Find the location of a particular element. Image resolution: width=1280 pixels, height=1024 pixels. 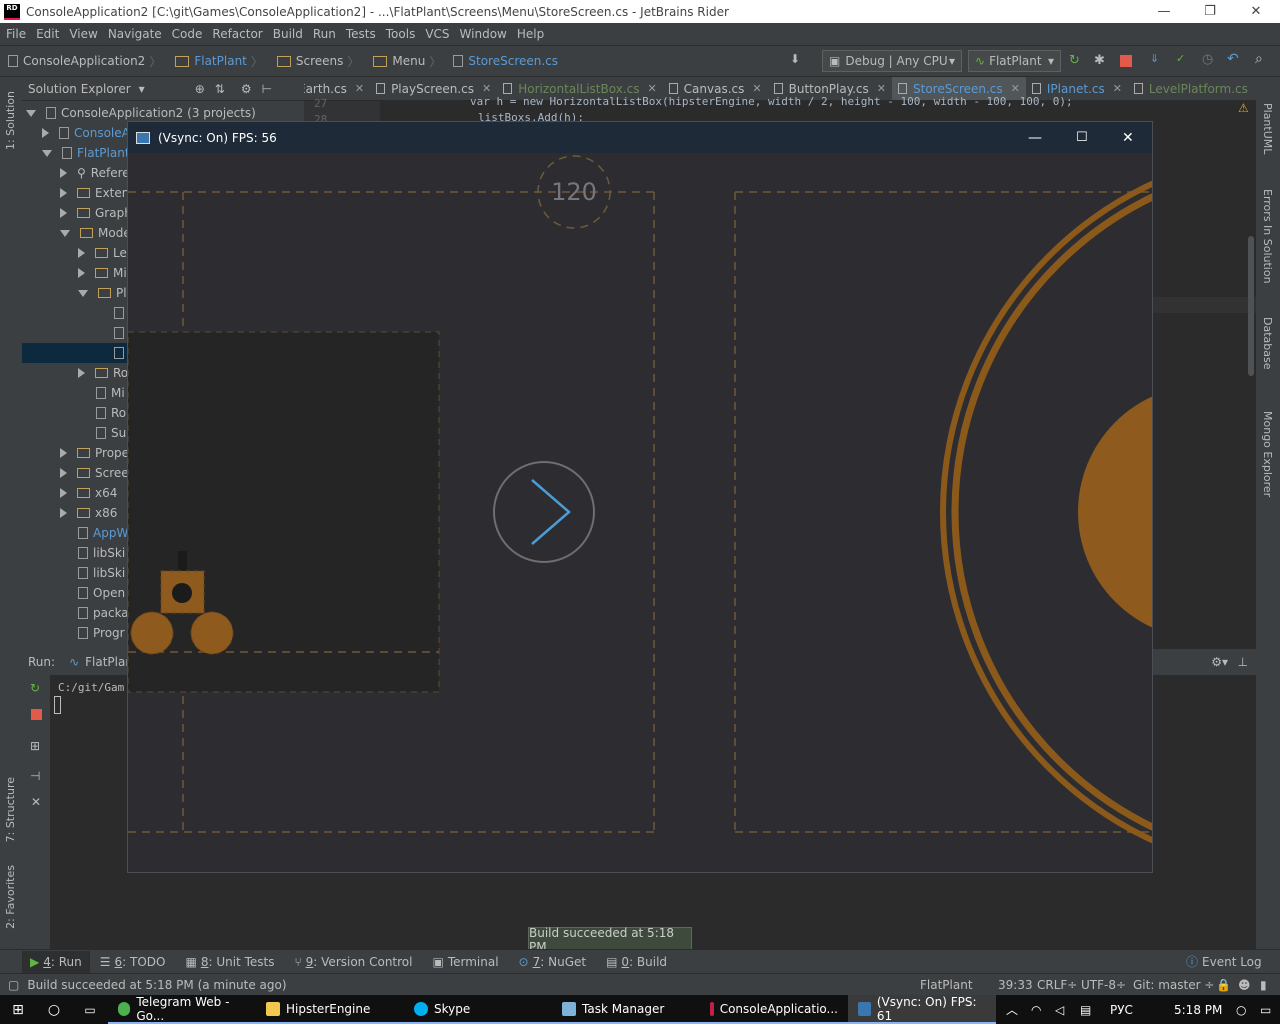

search-icon: ⌕ is located at coordinates (1259, 59).